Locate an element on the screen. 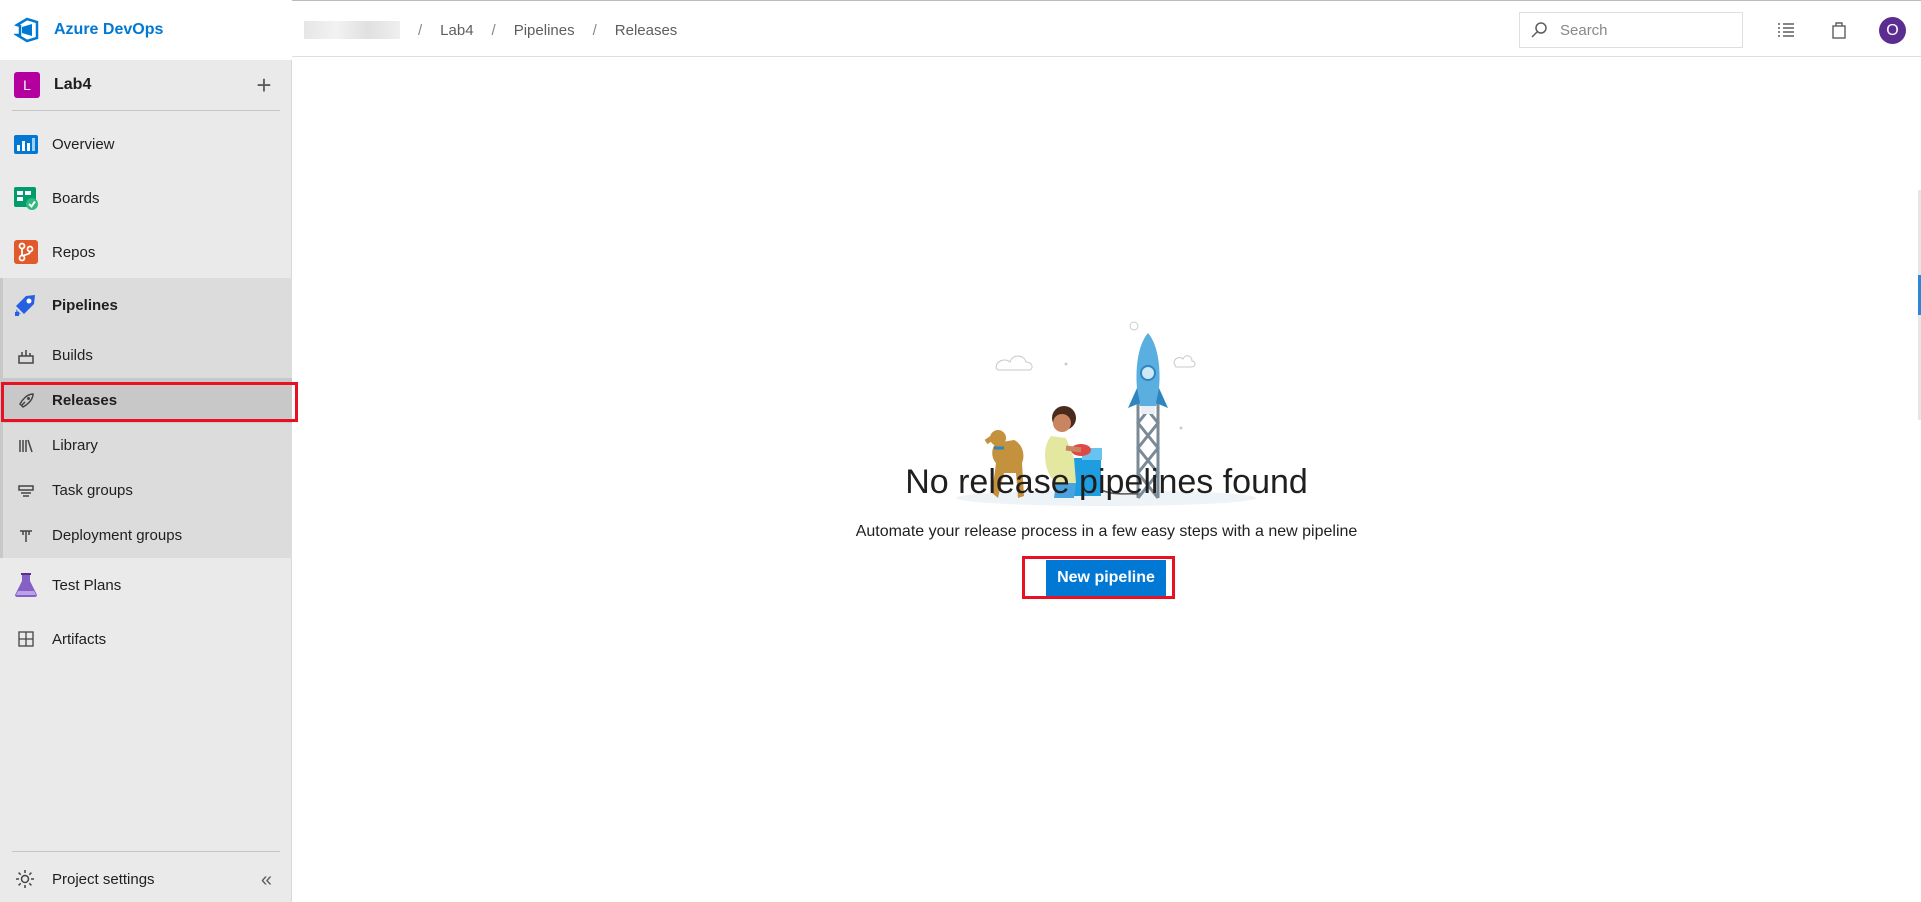  sidebar-item-boards: Boards is located at coordinates (146, 198).